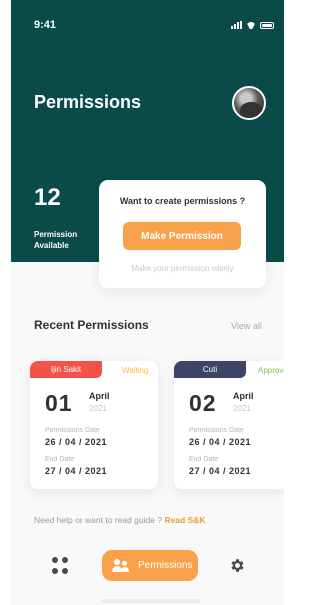  What do you see at coordinates (59, 403) in the screenshot?
I see `permission-day: 01` at bounding box center [59, 403].